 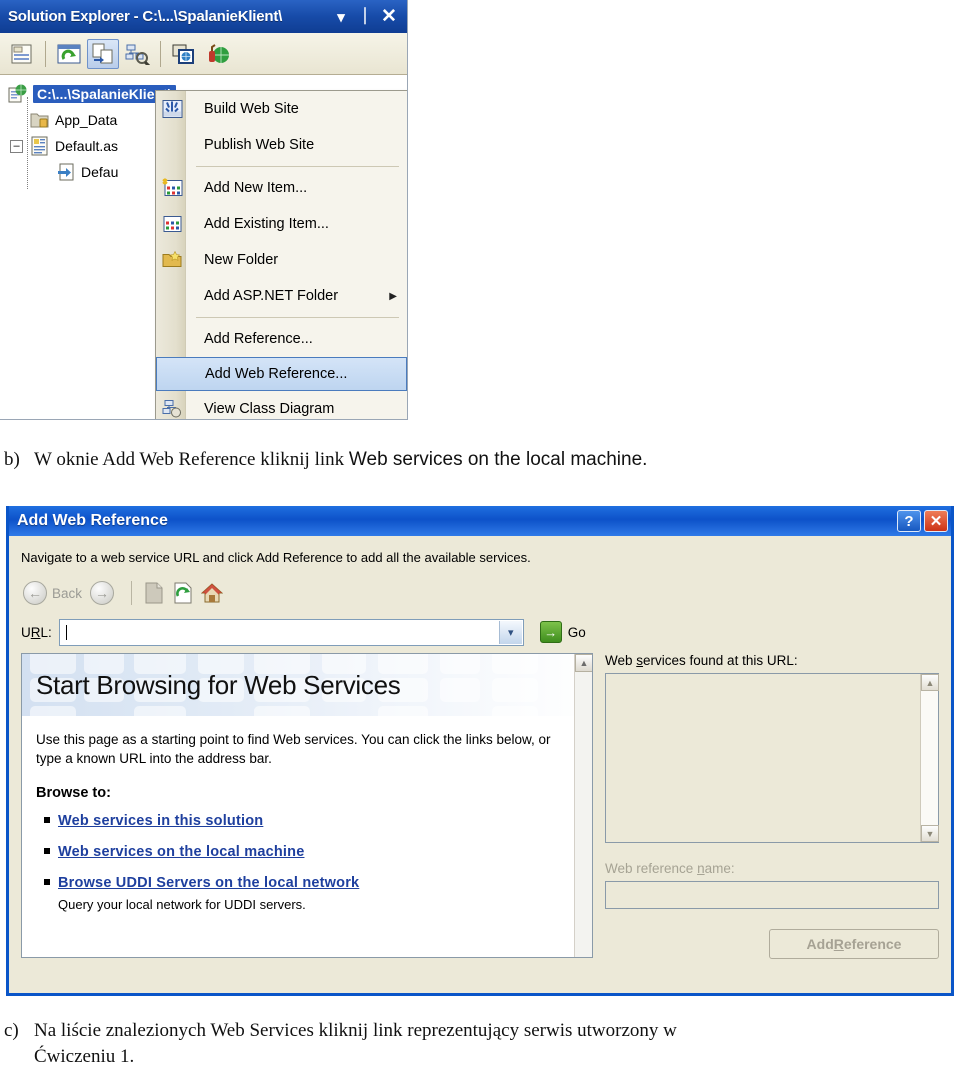 I want to click on website-icon, so click(x=17, y=93).